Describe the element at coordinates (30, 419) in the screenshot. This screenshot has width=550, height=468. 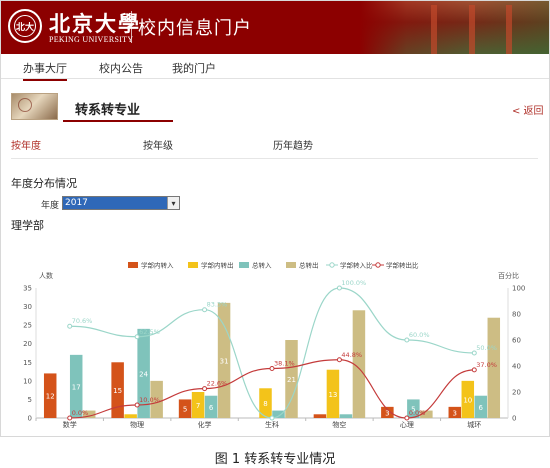
I see `left-tick-label: 0` at that location.